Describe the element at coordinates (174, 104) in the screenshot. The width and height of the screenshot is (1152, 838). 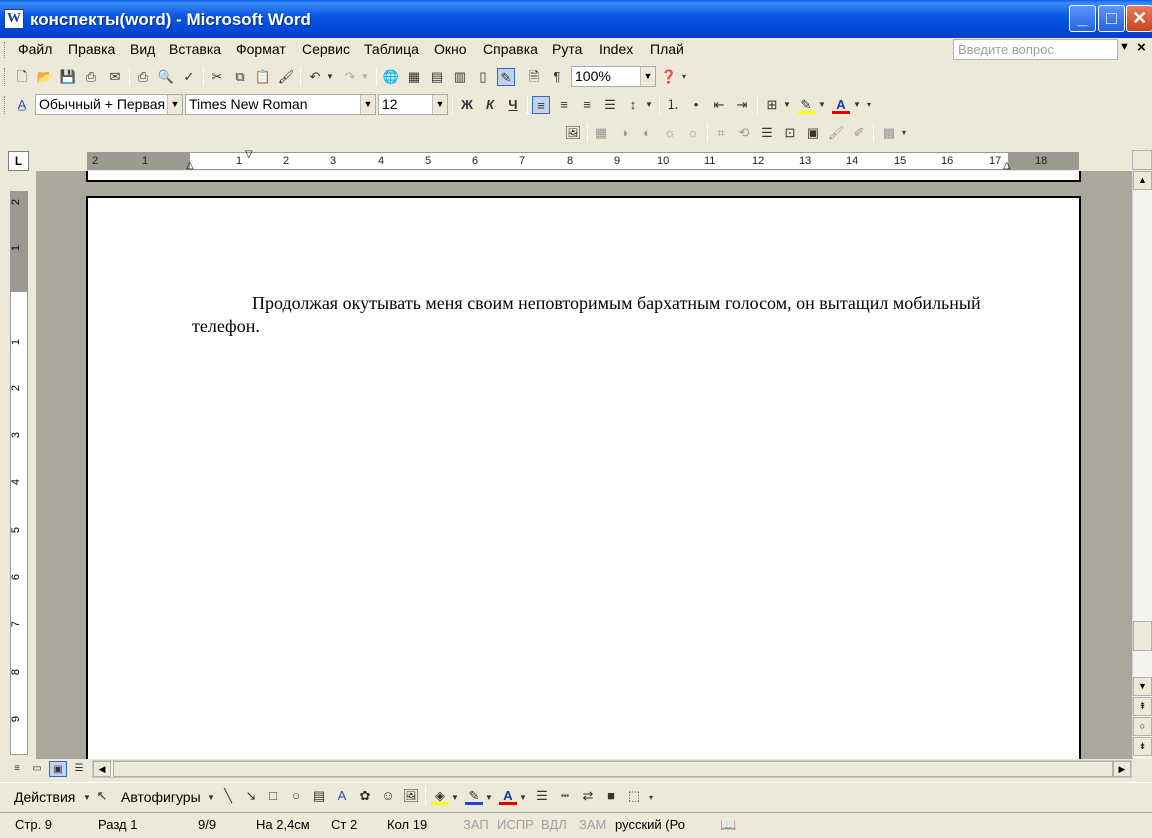
I see `style-dropdown-icon: ▼` at that location.